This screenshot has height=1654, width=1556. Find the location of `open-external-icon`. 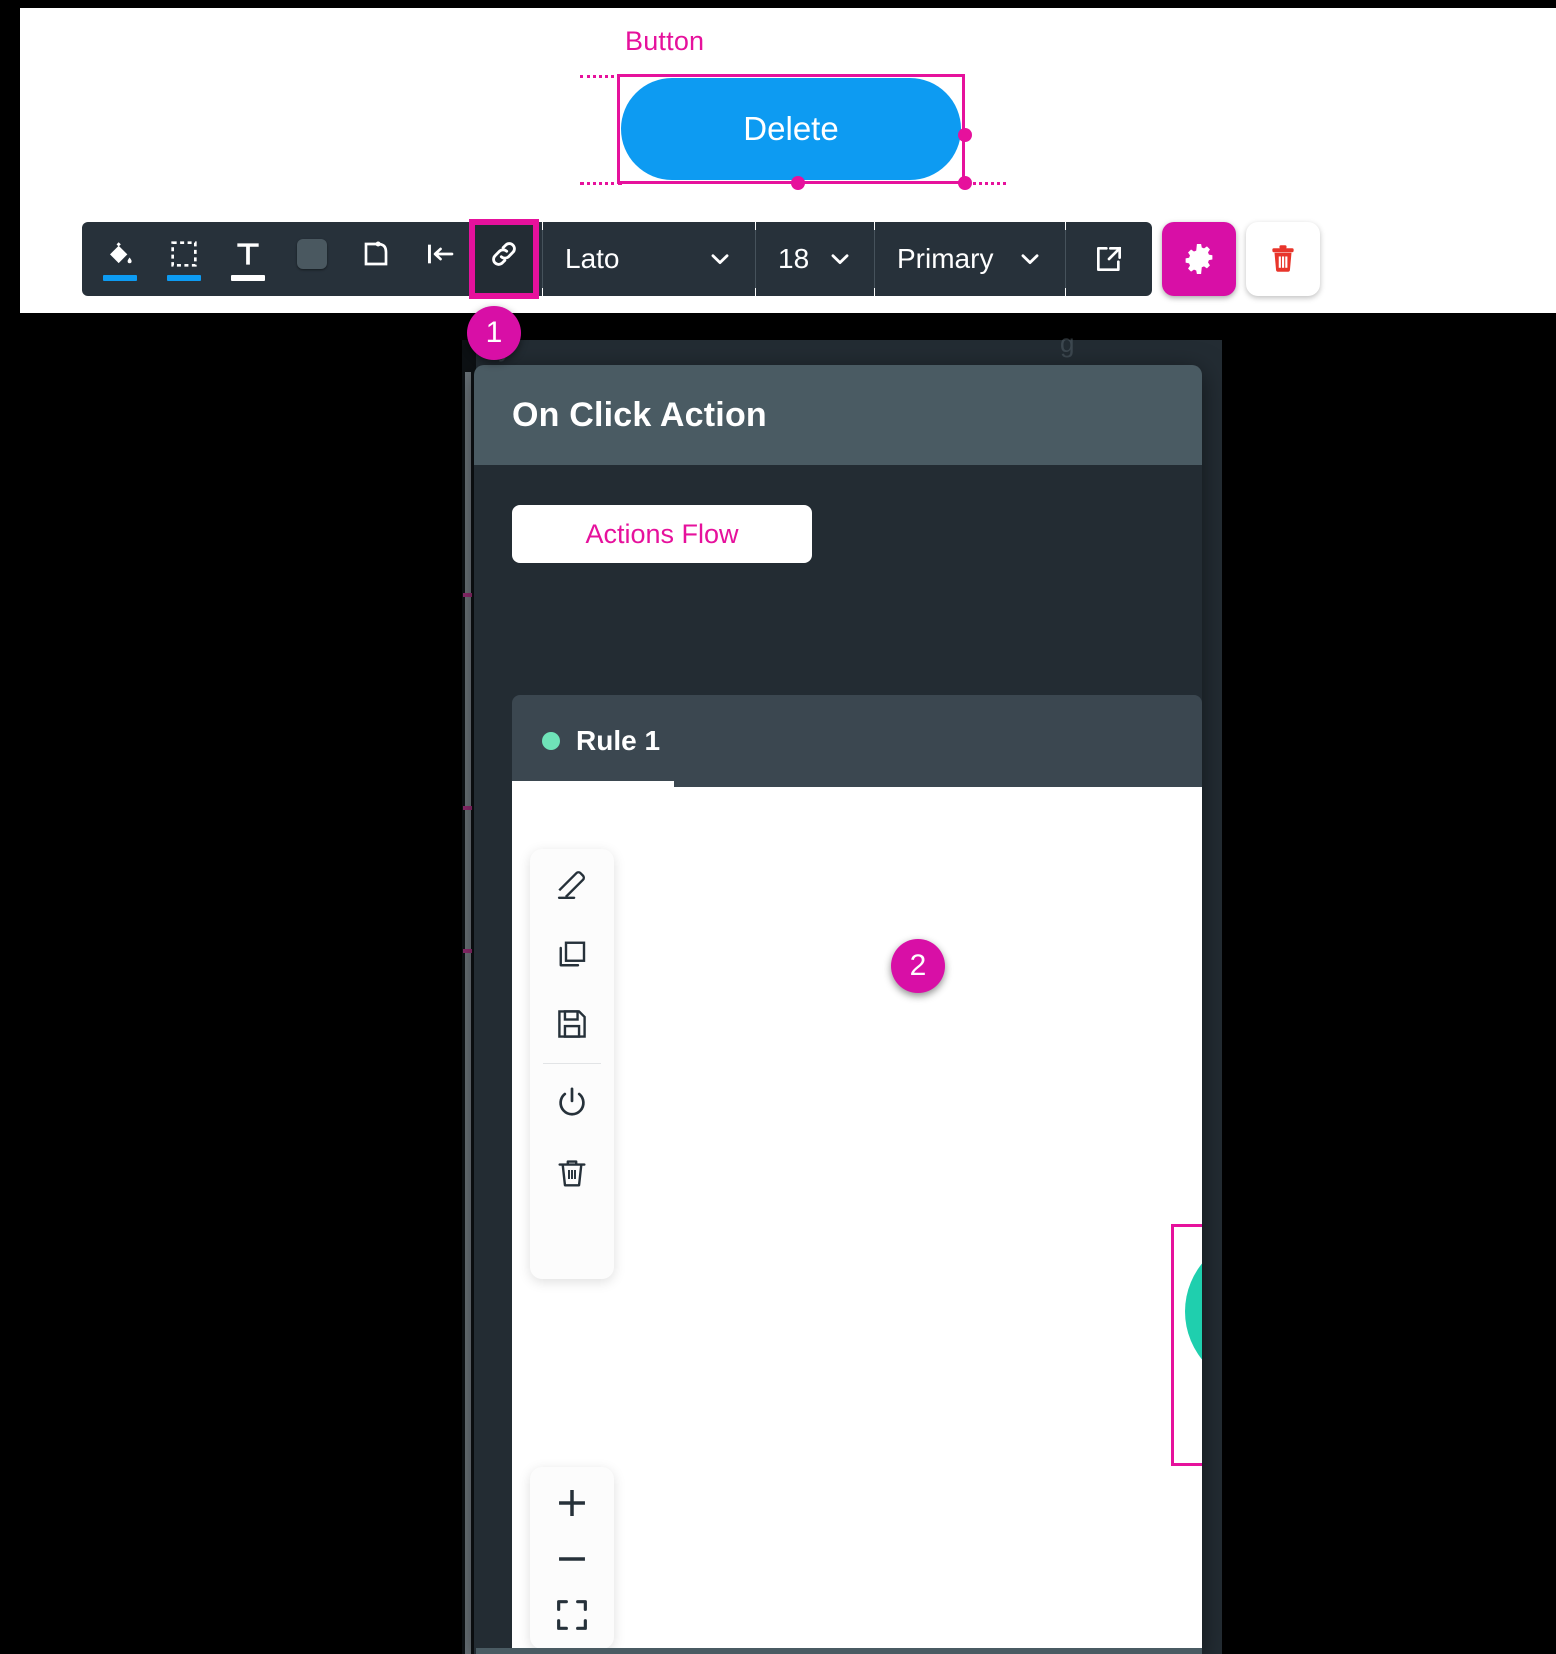

open-external-icon is located at coordinates (1109, 259).